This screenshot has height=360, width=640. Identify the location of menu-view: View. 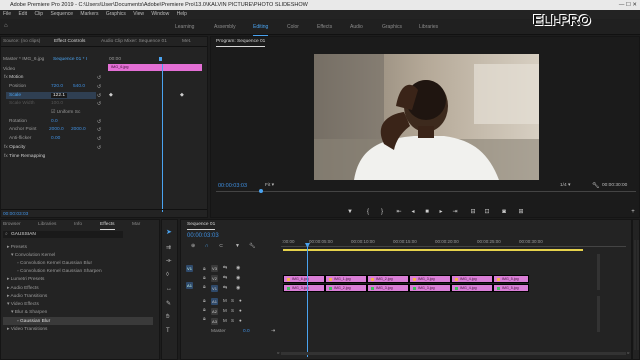
(138, 14).